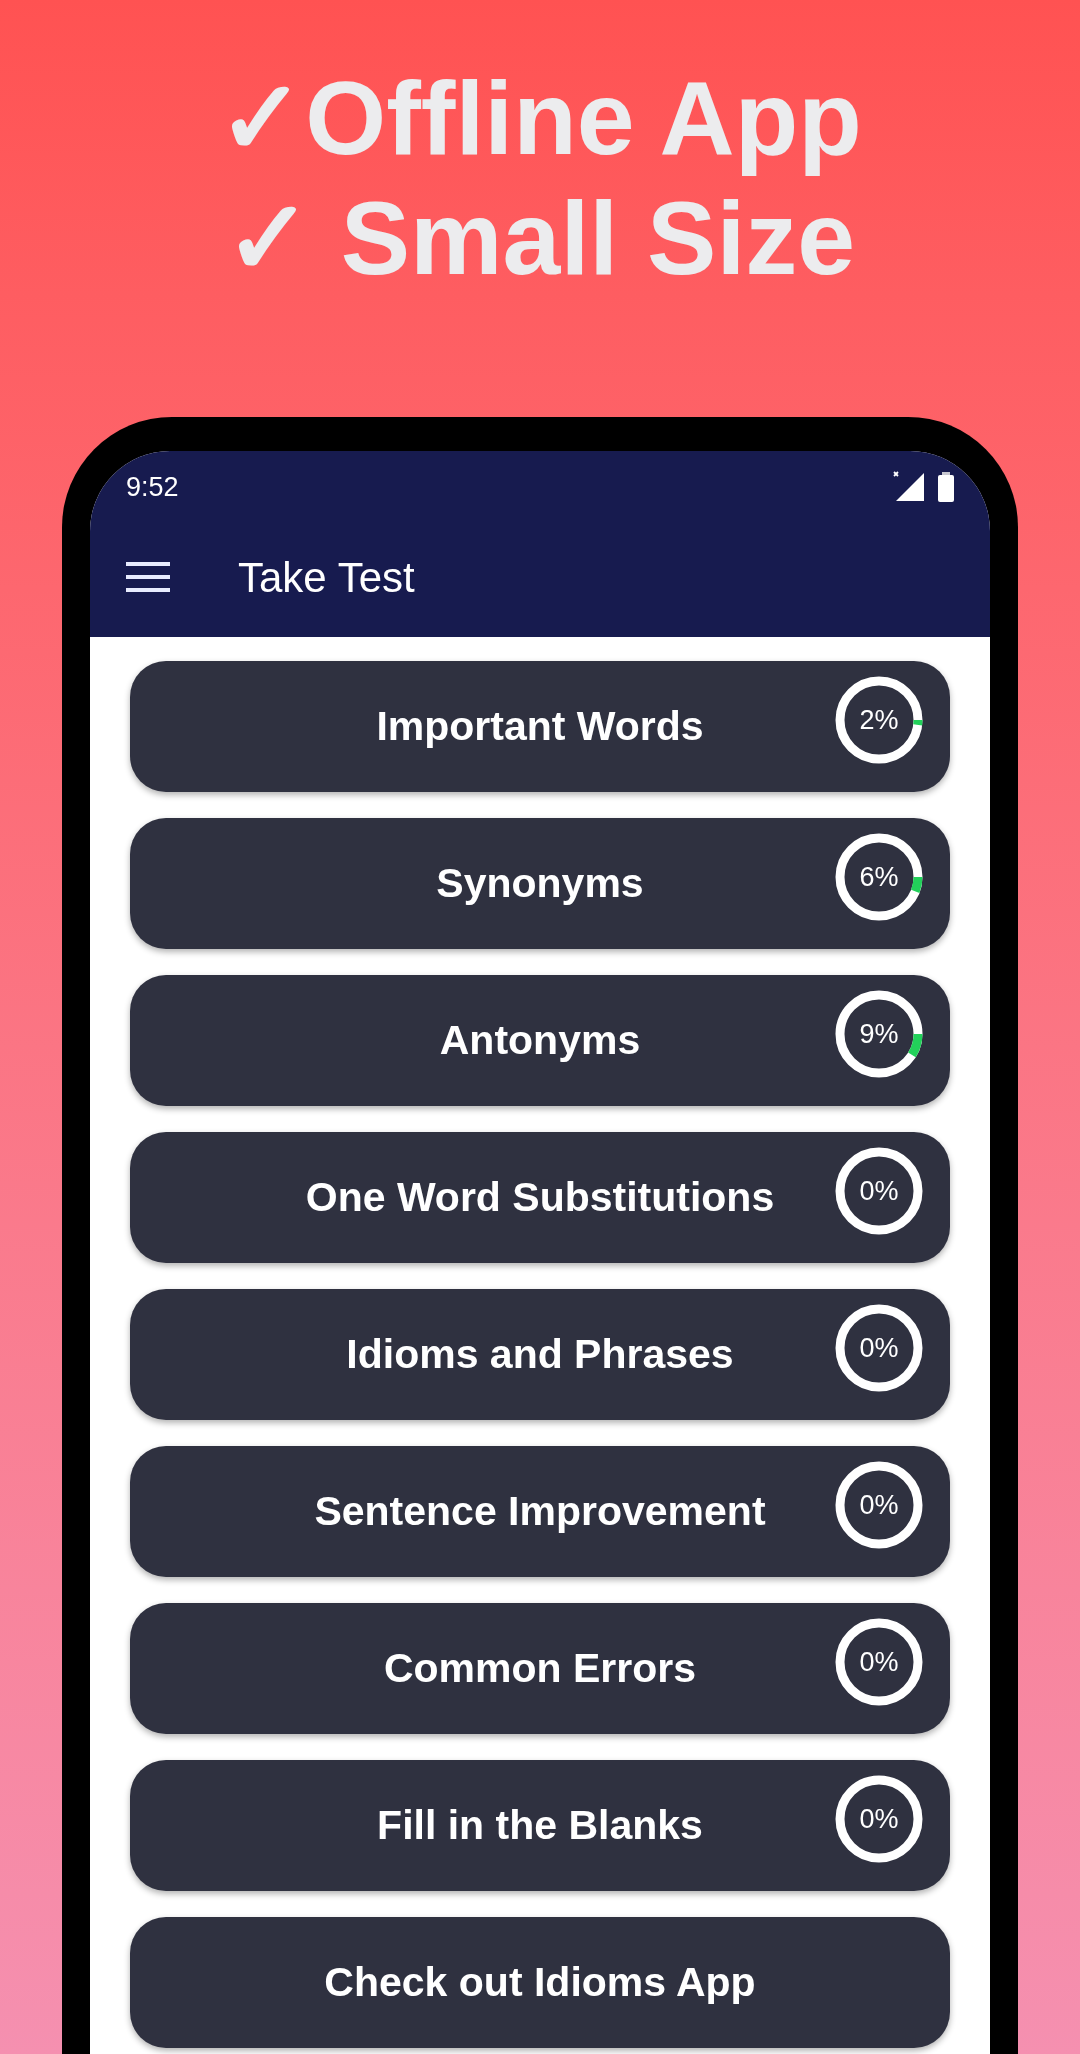  Describe the element at coordinates (540, 883) in the screenshot. I see `test-category-button: Synonyms 6%` at that location.